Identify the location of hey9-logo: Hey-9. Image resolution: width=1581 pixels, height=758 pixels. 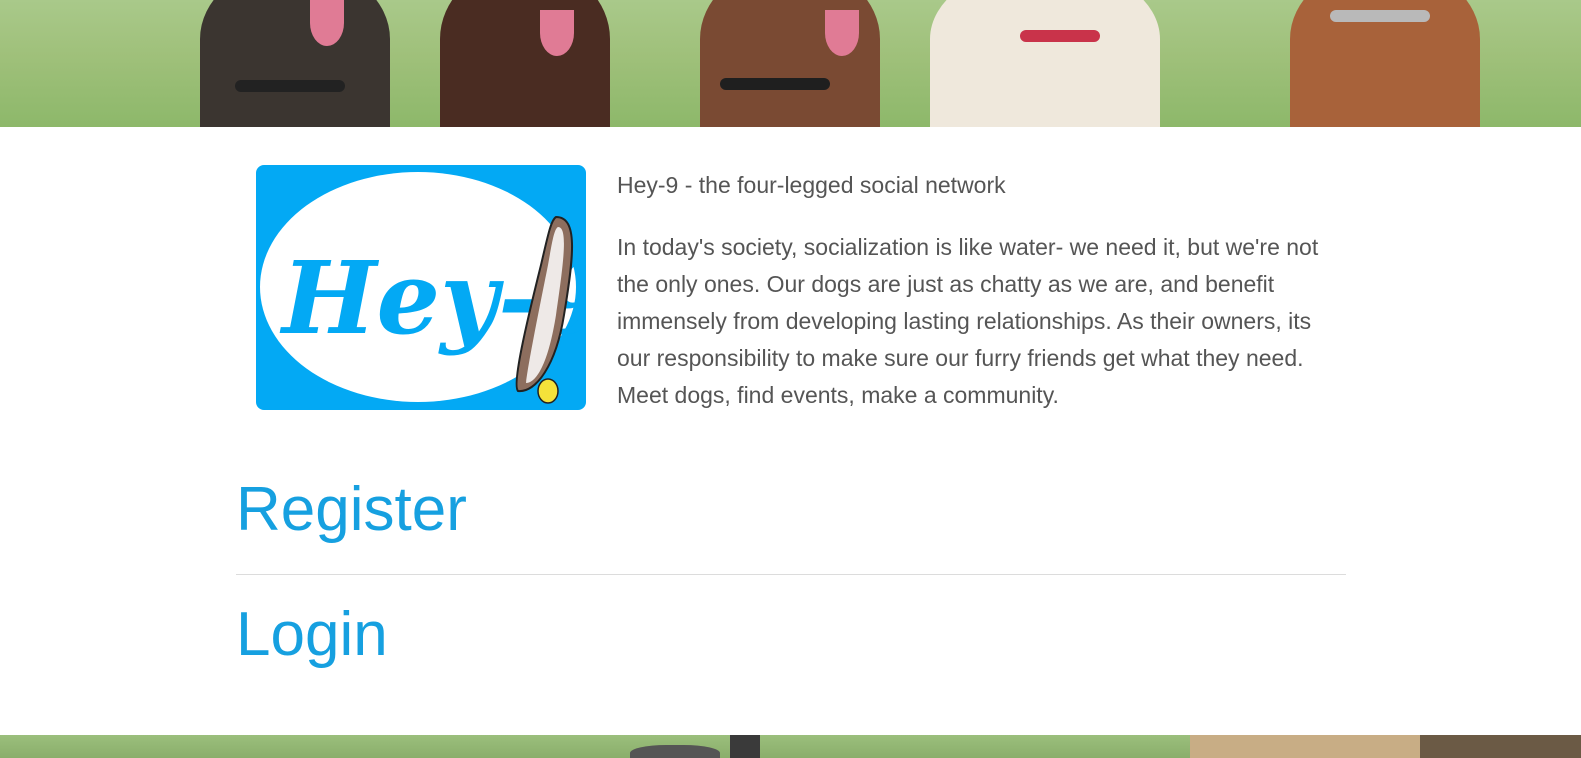
(421, 287).